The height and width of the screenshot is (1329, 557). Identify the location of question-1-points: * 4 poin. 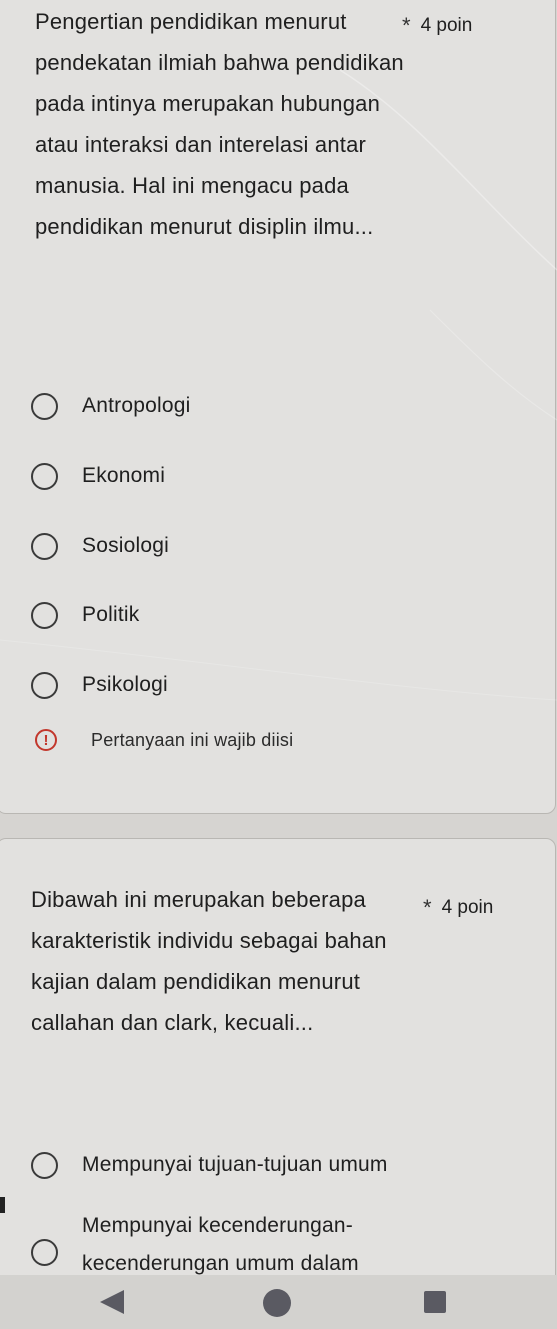
(437, 26).